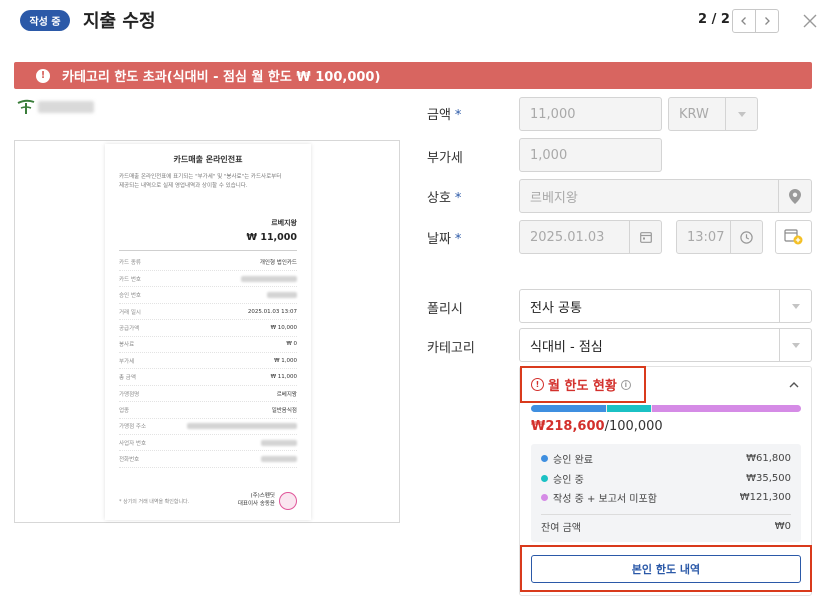  I want to click on calendar-icon, so click(645, 237).